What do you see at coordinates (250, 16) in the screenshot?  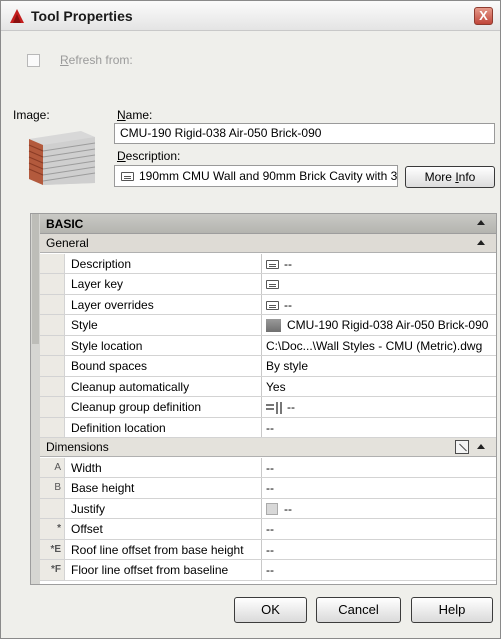 I see `title-bar: Tool Properties X` at bounding box center [250, 16].